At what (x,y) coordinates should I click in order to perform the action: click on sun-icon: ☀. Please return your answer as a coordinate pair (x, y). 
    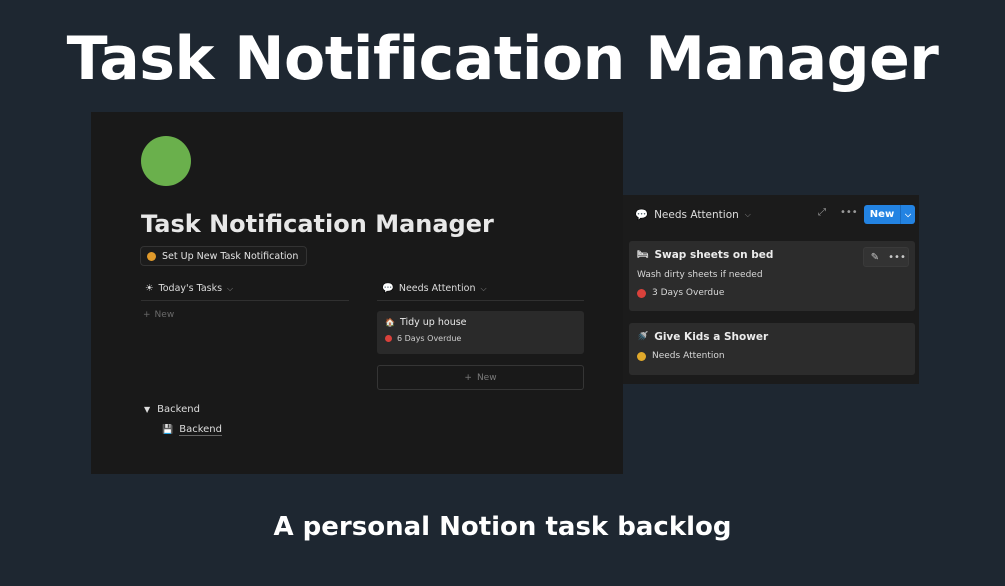
    Looking at the image, I should click on (149, 288).